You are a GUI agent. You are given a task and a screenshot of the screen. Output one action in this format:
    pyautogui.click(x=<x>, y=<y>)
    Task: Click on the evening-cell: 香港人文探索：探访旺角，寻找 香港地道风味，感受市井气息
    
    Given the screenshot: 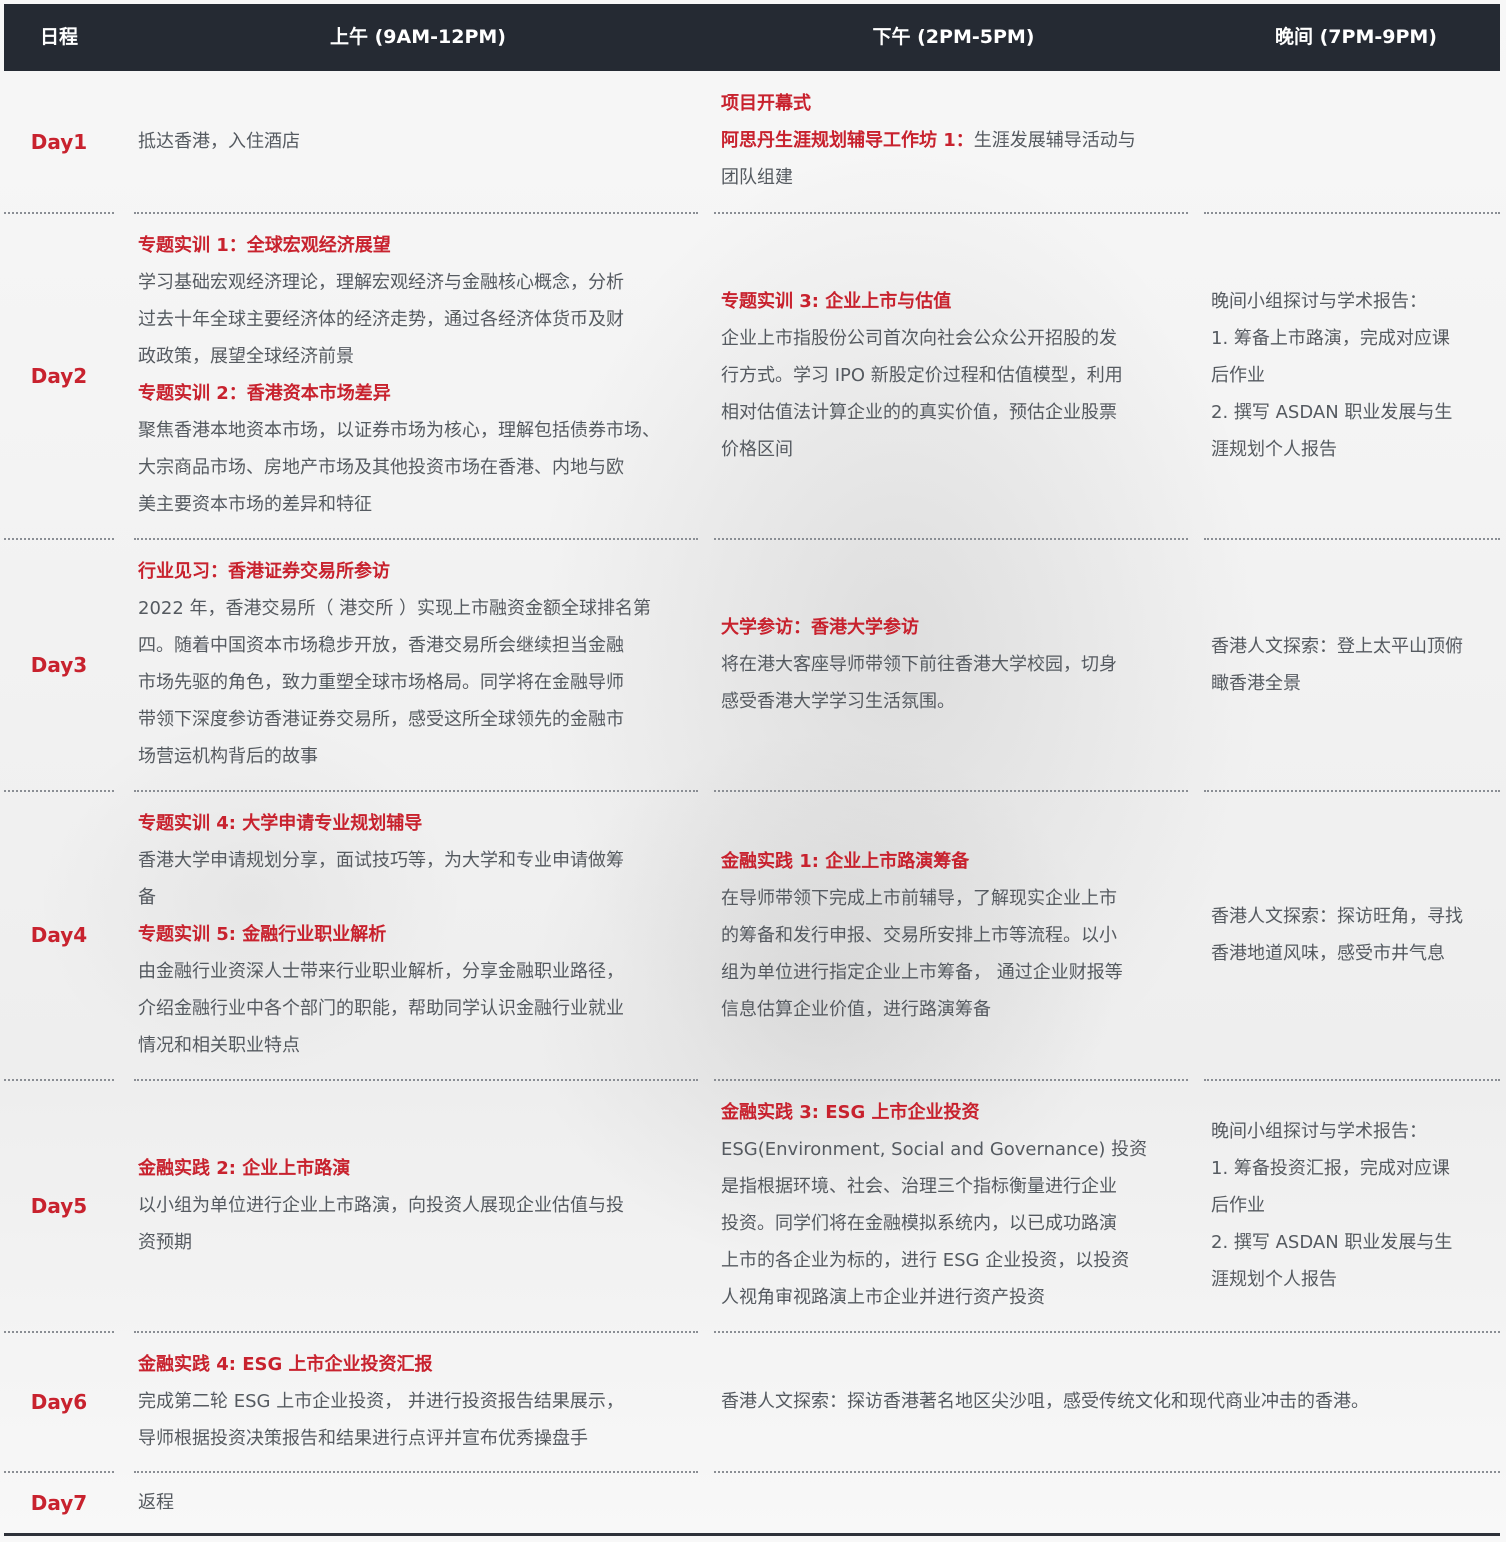 What is the action you would take?
    pyautogui.click(x=1356, y=935)
    